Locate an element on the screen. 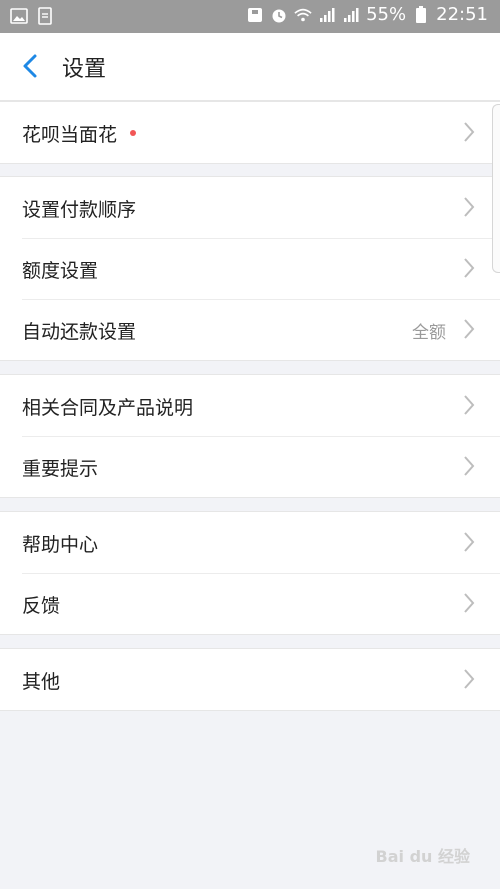  menu-item-label: 其他 is located at coordinates (41, 682).